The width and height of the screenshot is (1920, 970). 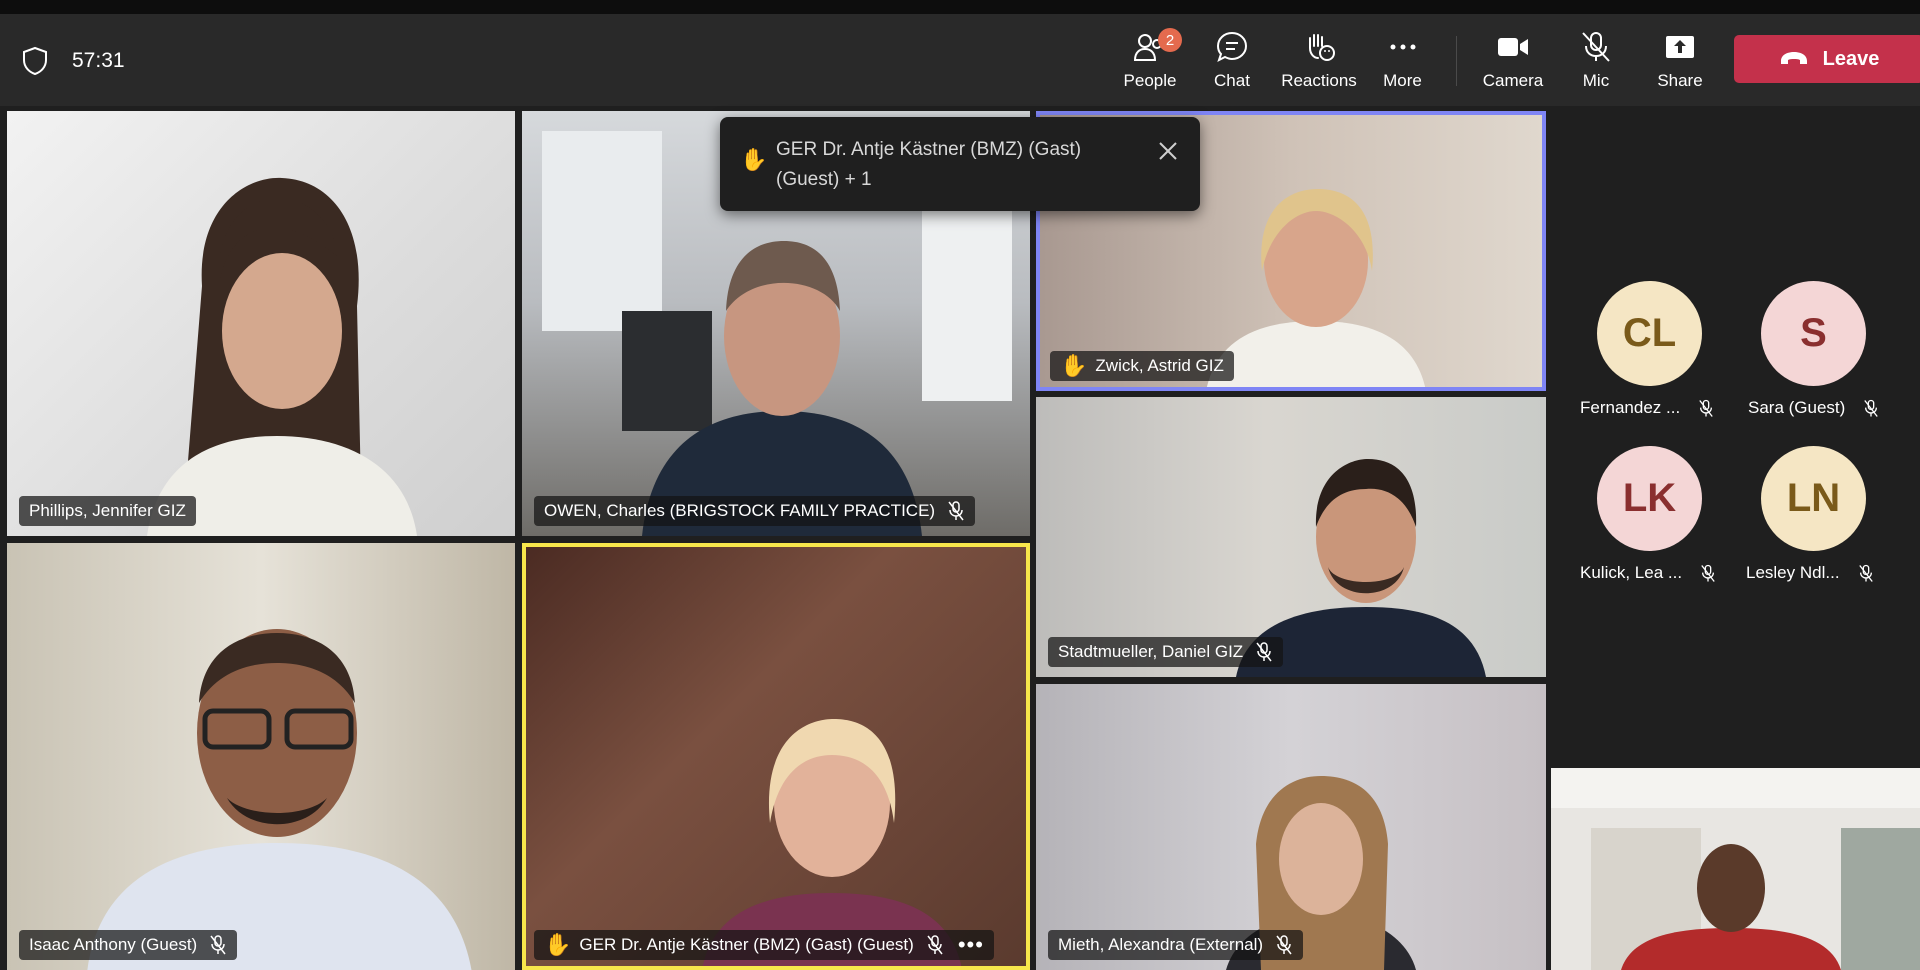 I want to click on mic-button: Mic, so click(x=1596, y=60).